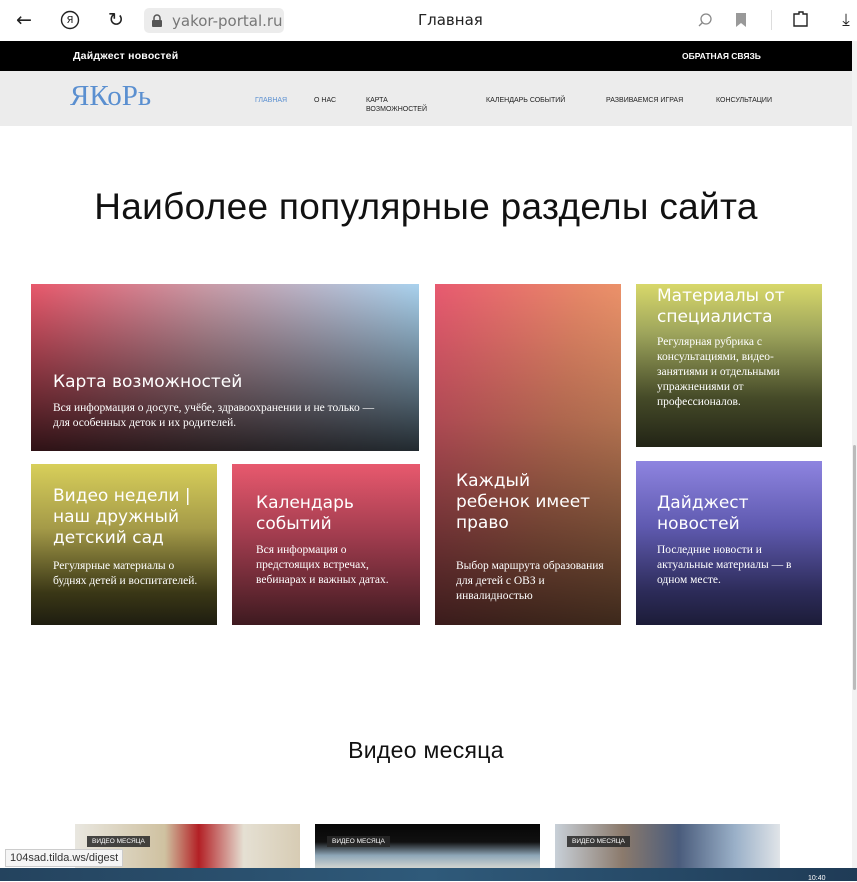  Describe the element at coordinates (148, 382) in the screenshot. I see `card-title: Карта возможностей` at that location.